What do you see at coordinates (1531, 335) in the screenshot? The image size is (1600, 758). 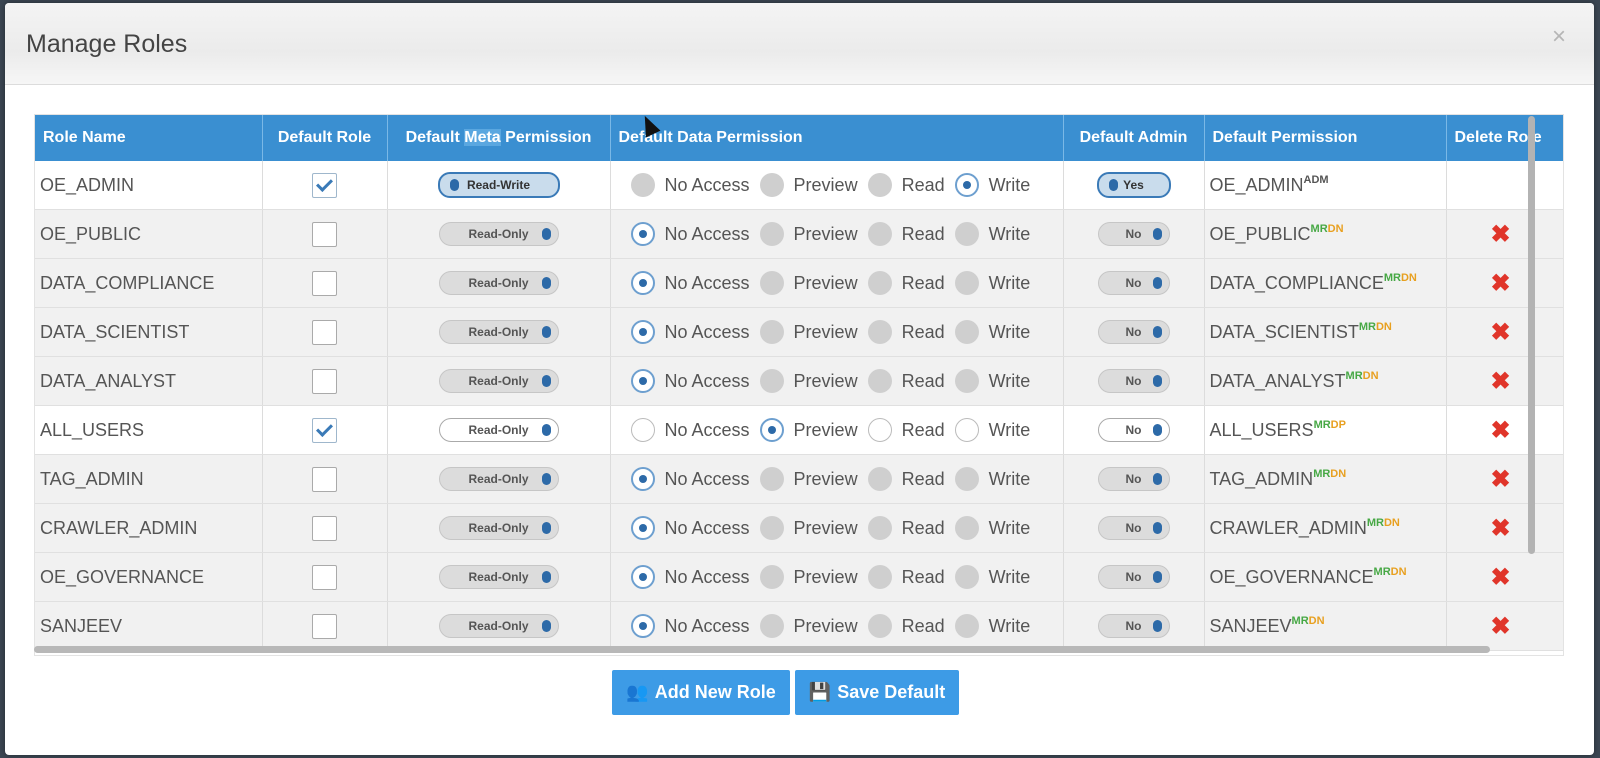 I see `vertical-scrollbar` at bounding box center [1531, 335].